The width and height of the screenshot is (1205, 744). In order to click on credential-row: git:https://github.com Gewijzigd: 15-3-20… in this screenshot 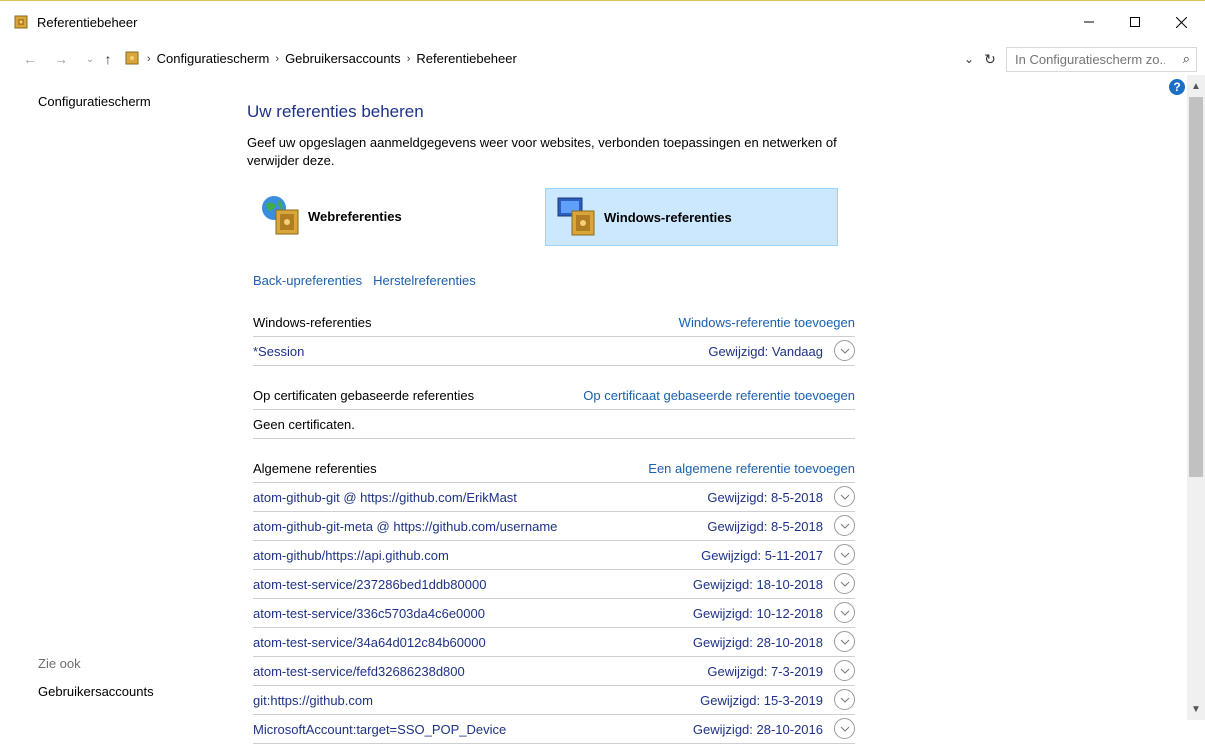, I will do `click(554, 700)`.